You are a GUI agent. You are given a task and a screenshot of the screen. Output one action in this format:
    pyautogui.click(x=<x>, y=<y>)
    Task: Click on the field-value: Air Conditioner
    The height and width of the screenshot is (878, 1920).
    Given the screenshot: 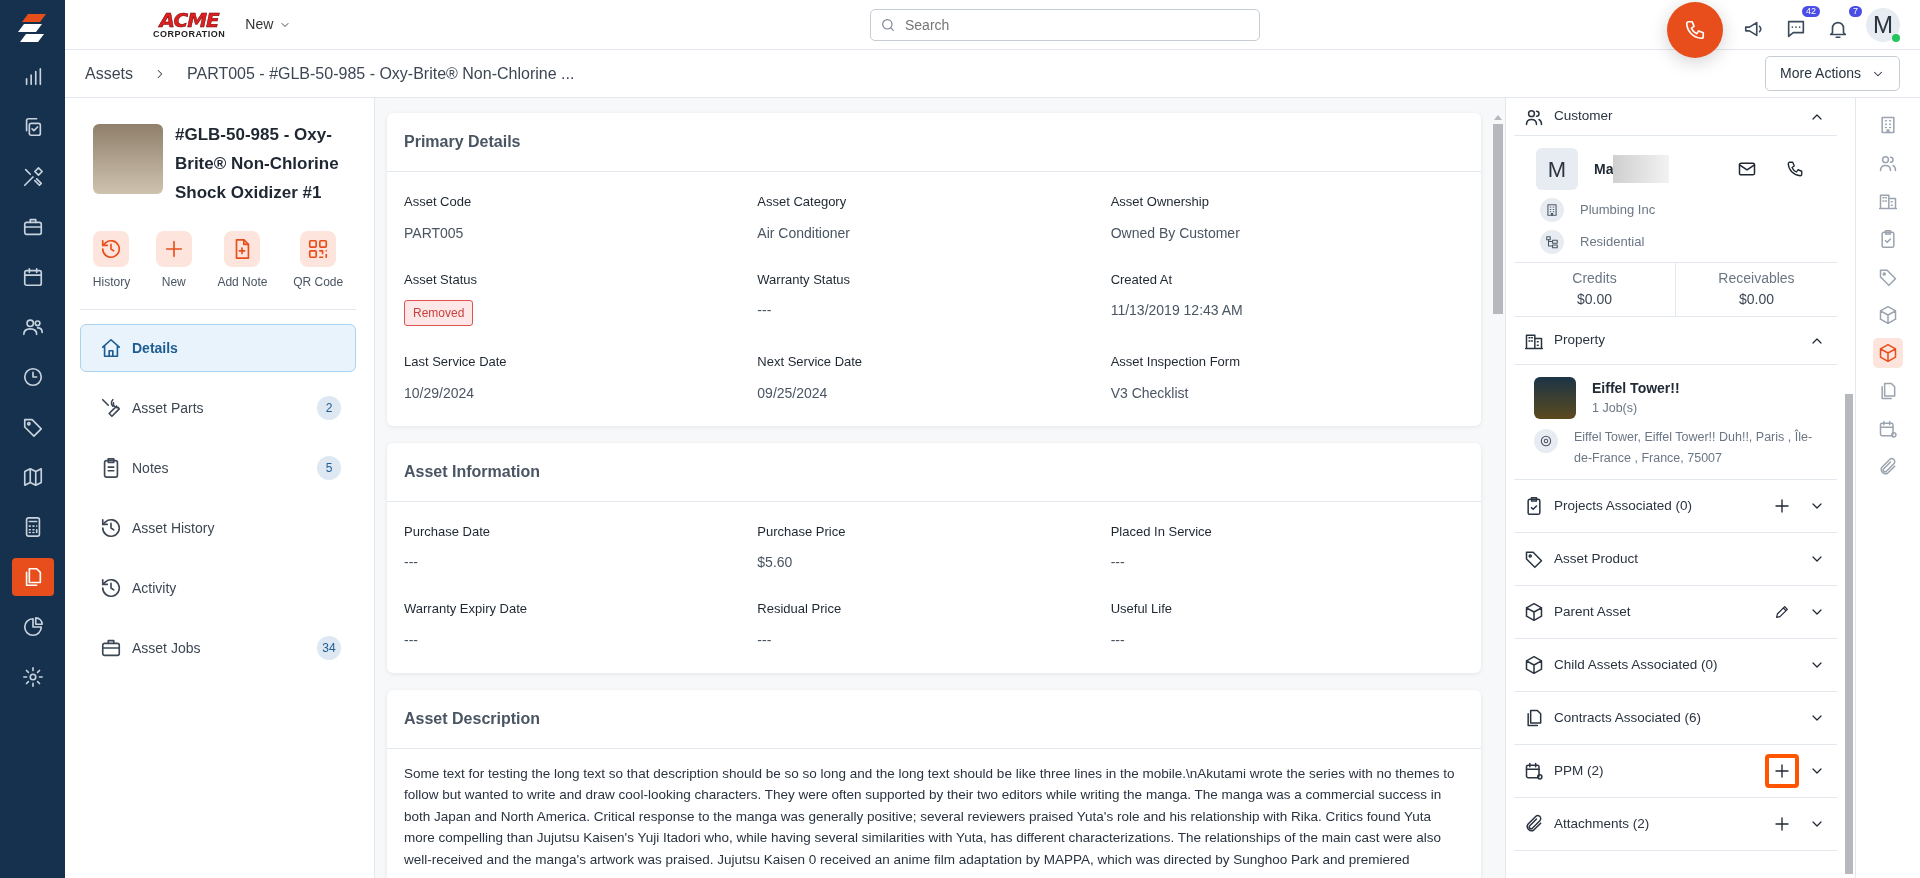 What is the action you would take?
    pyautogui.click(x=804, y=233)
    